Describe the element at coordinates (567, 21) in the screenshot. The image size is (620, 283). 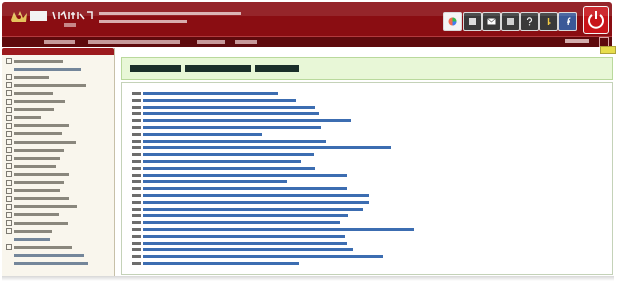
I see `facebook-icon` at that location.